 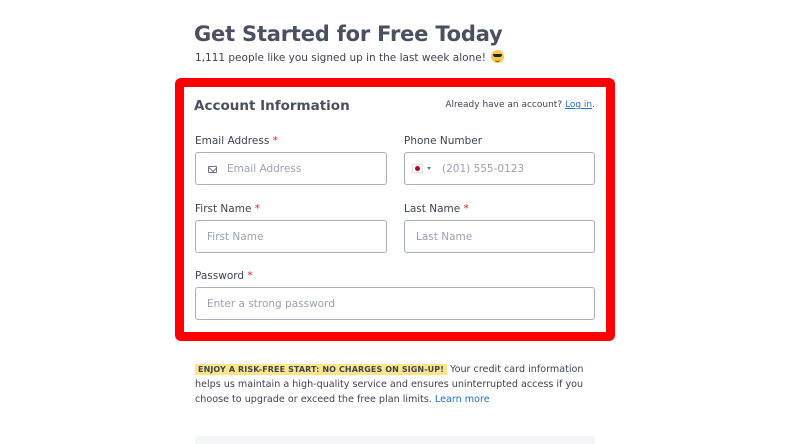 I want to click on mail-icon, so click(x=212, y=169).